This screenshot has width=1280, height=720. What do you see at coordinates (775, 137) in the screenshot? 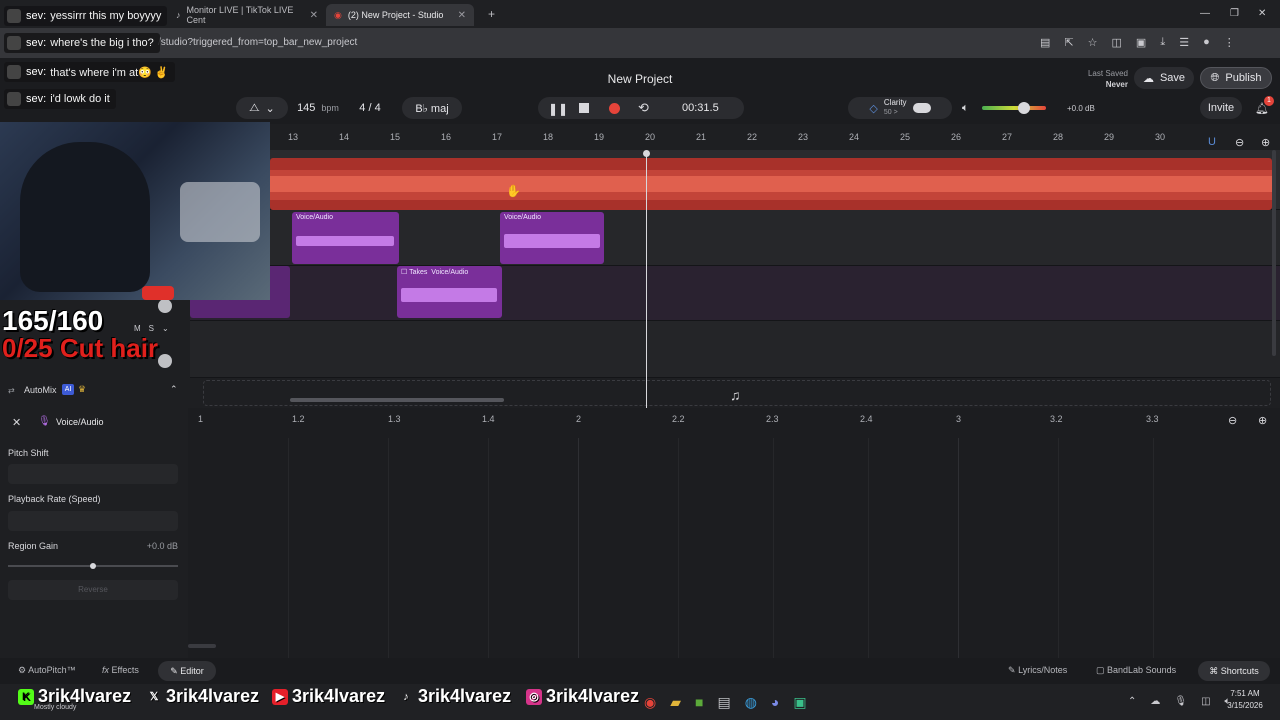
I see `timeline-ruler: 13 14 15 16 17 18 19 20 21 22 23 24 25 26 27 28 29 30` at bounding box center [775, 137].